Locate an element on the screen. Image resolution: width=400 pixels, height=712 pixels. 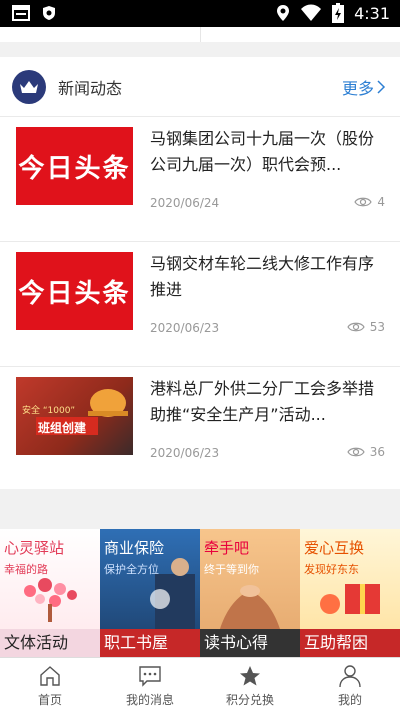
divider is located at coordinates (200, 34).